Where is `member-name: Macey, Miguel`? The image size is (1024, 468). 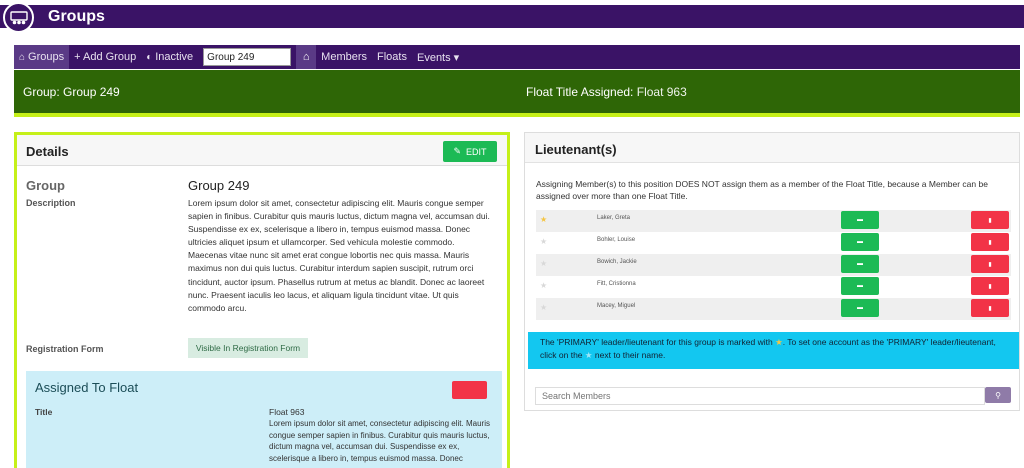 member-name: Macey, Miguel is located at coordinates (616, 306).